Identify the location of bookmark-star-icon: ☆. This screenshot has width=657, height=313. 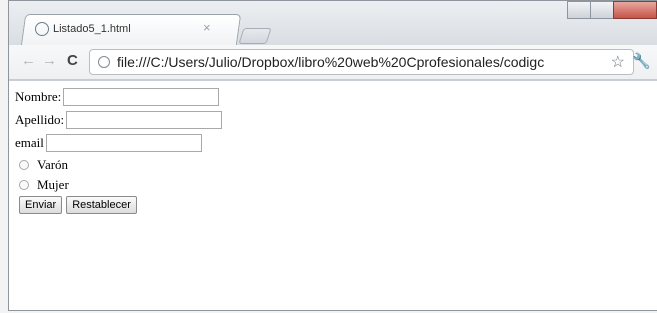
(618, 62).